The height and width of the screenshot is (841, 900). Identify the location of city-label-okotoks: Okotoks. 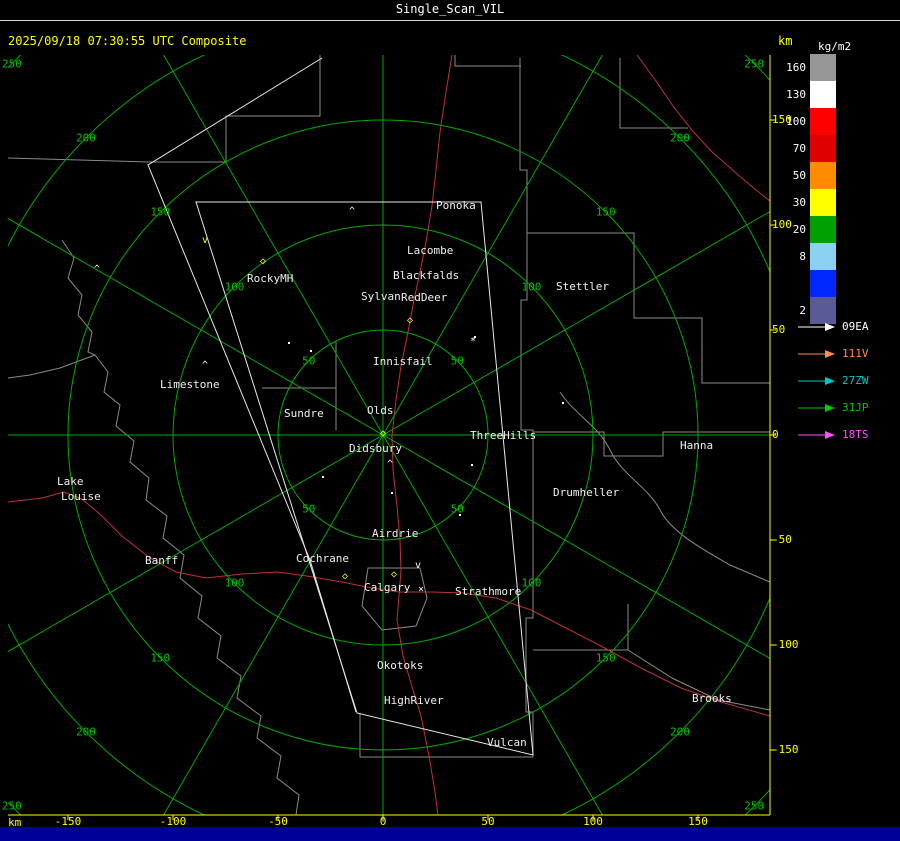
(400, 665).